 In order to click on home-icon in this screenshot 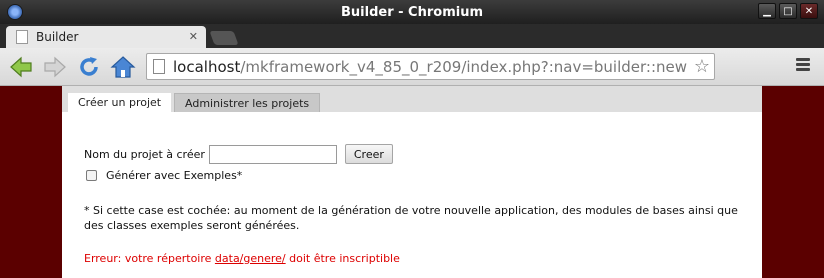, I will do `click(123, 67)`.